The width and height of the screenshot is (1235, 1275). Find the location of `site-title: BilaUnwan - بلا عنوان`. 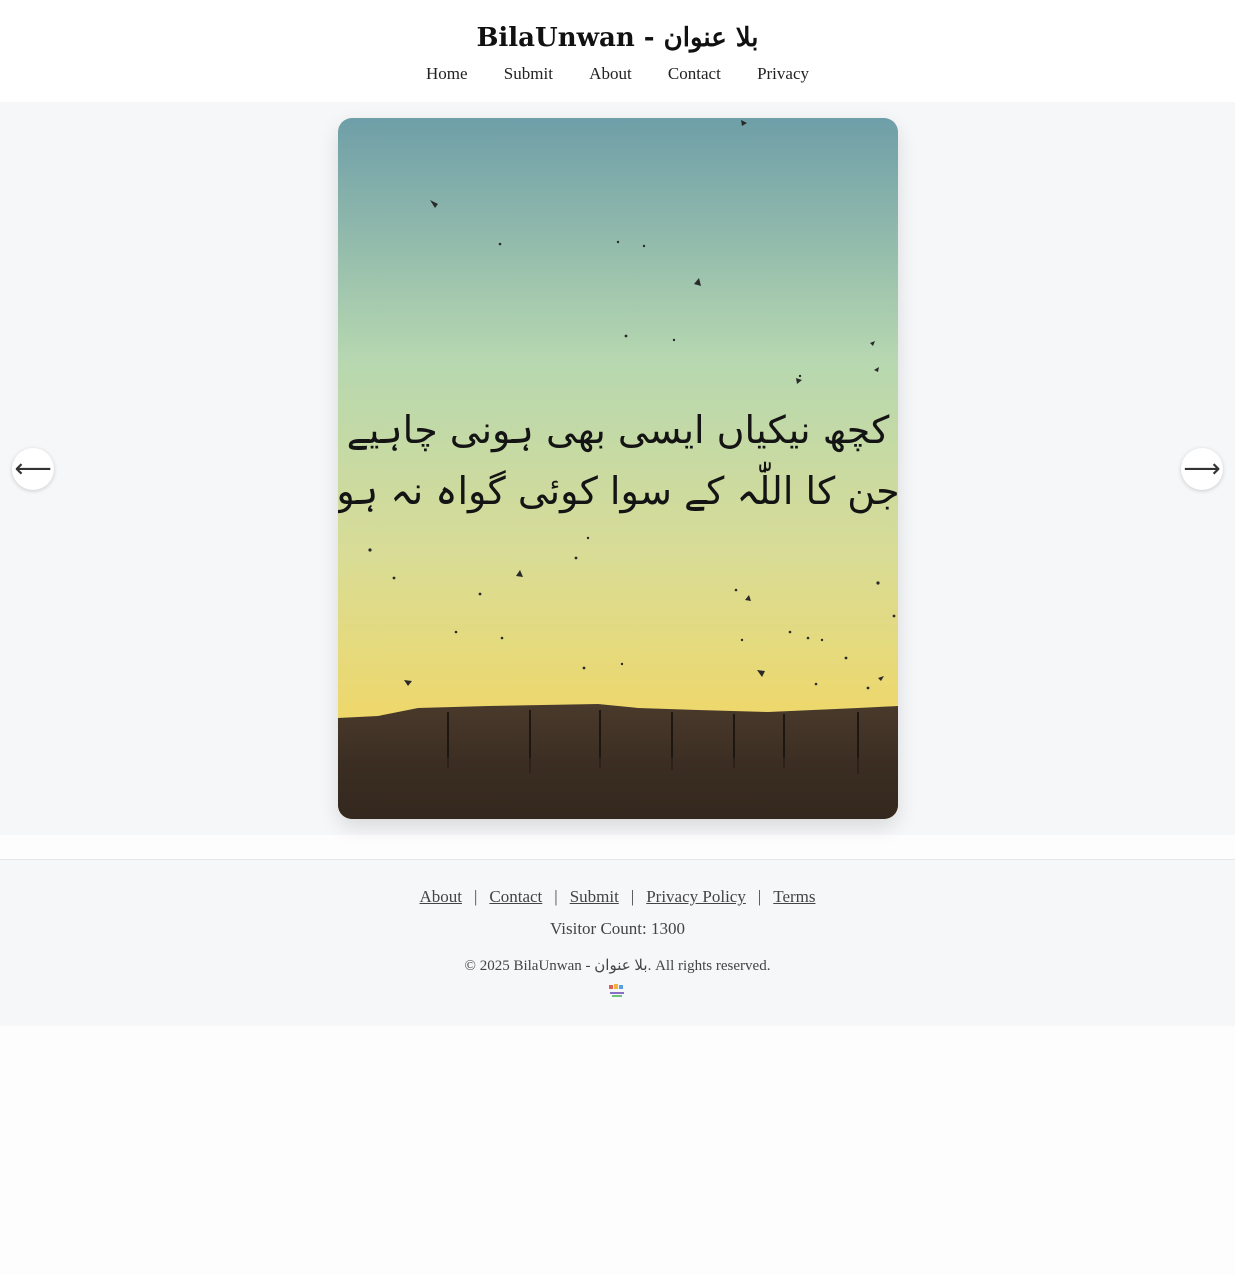

site-title: BilaUnwan - بلا عنوان is located at coordinates (617, 38).